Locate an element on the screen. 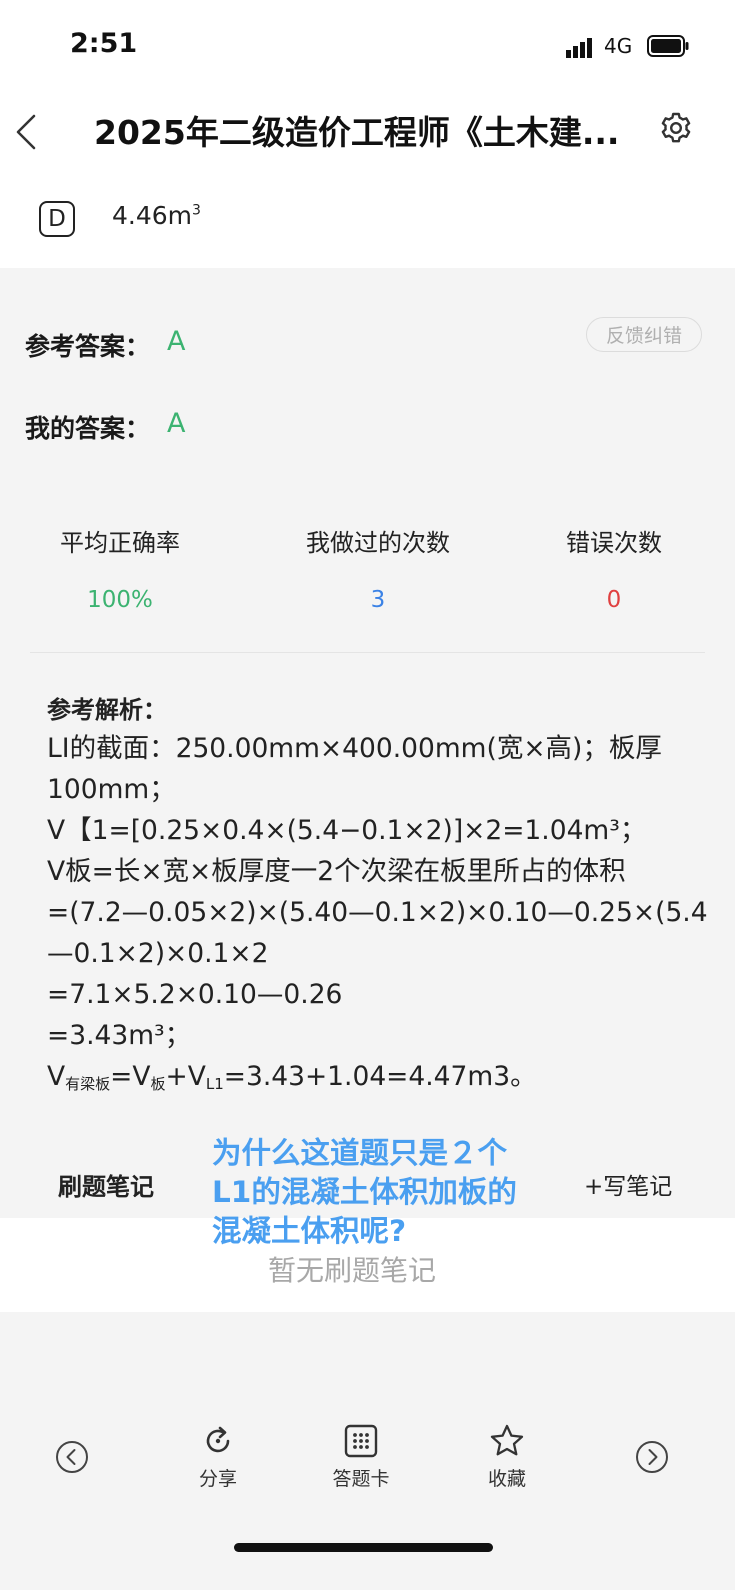  reference-answer-value: A is located at coordinates (176, 341).